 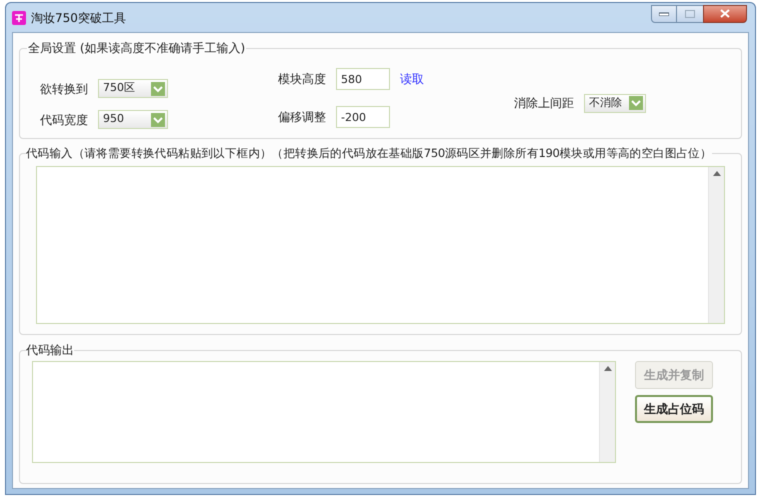 What do you see at coordinates (363, 117) in the screenshot?
I see `offset-field: -200` at bounding box center [363, 117].